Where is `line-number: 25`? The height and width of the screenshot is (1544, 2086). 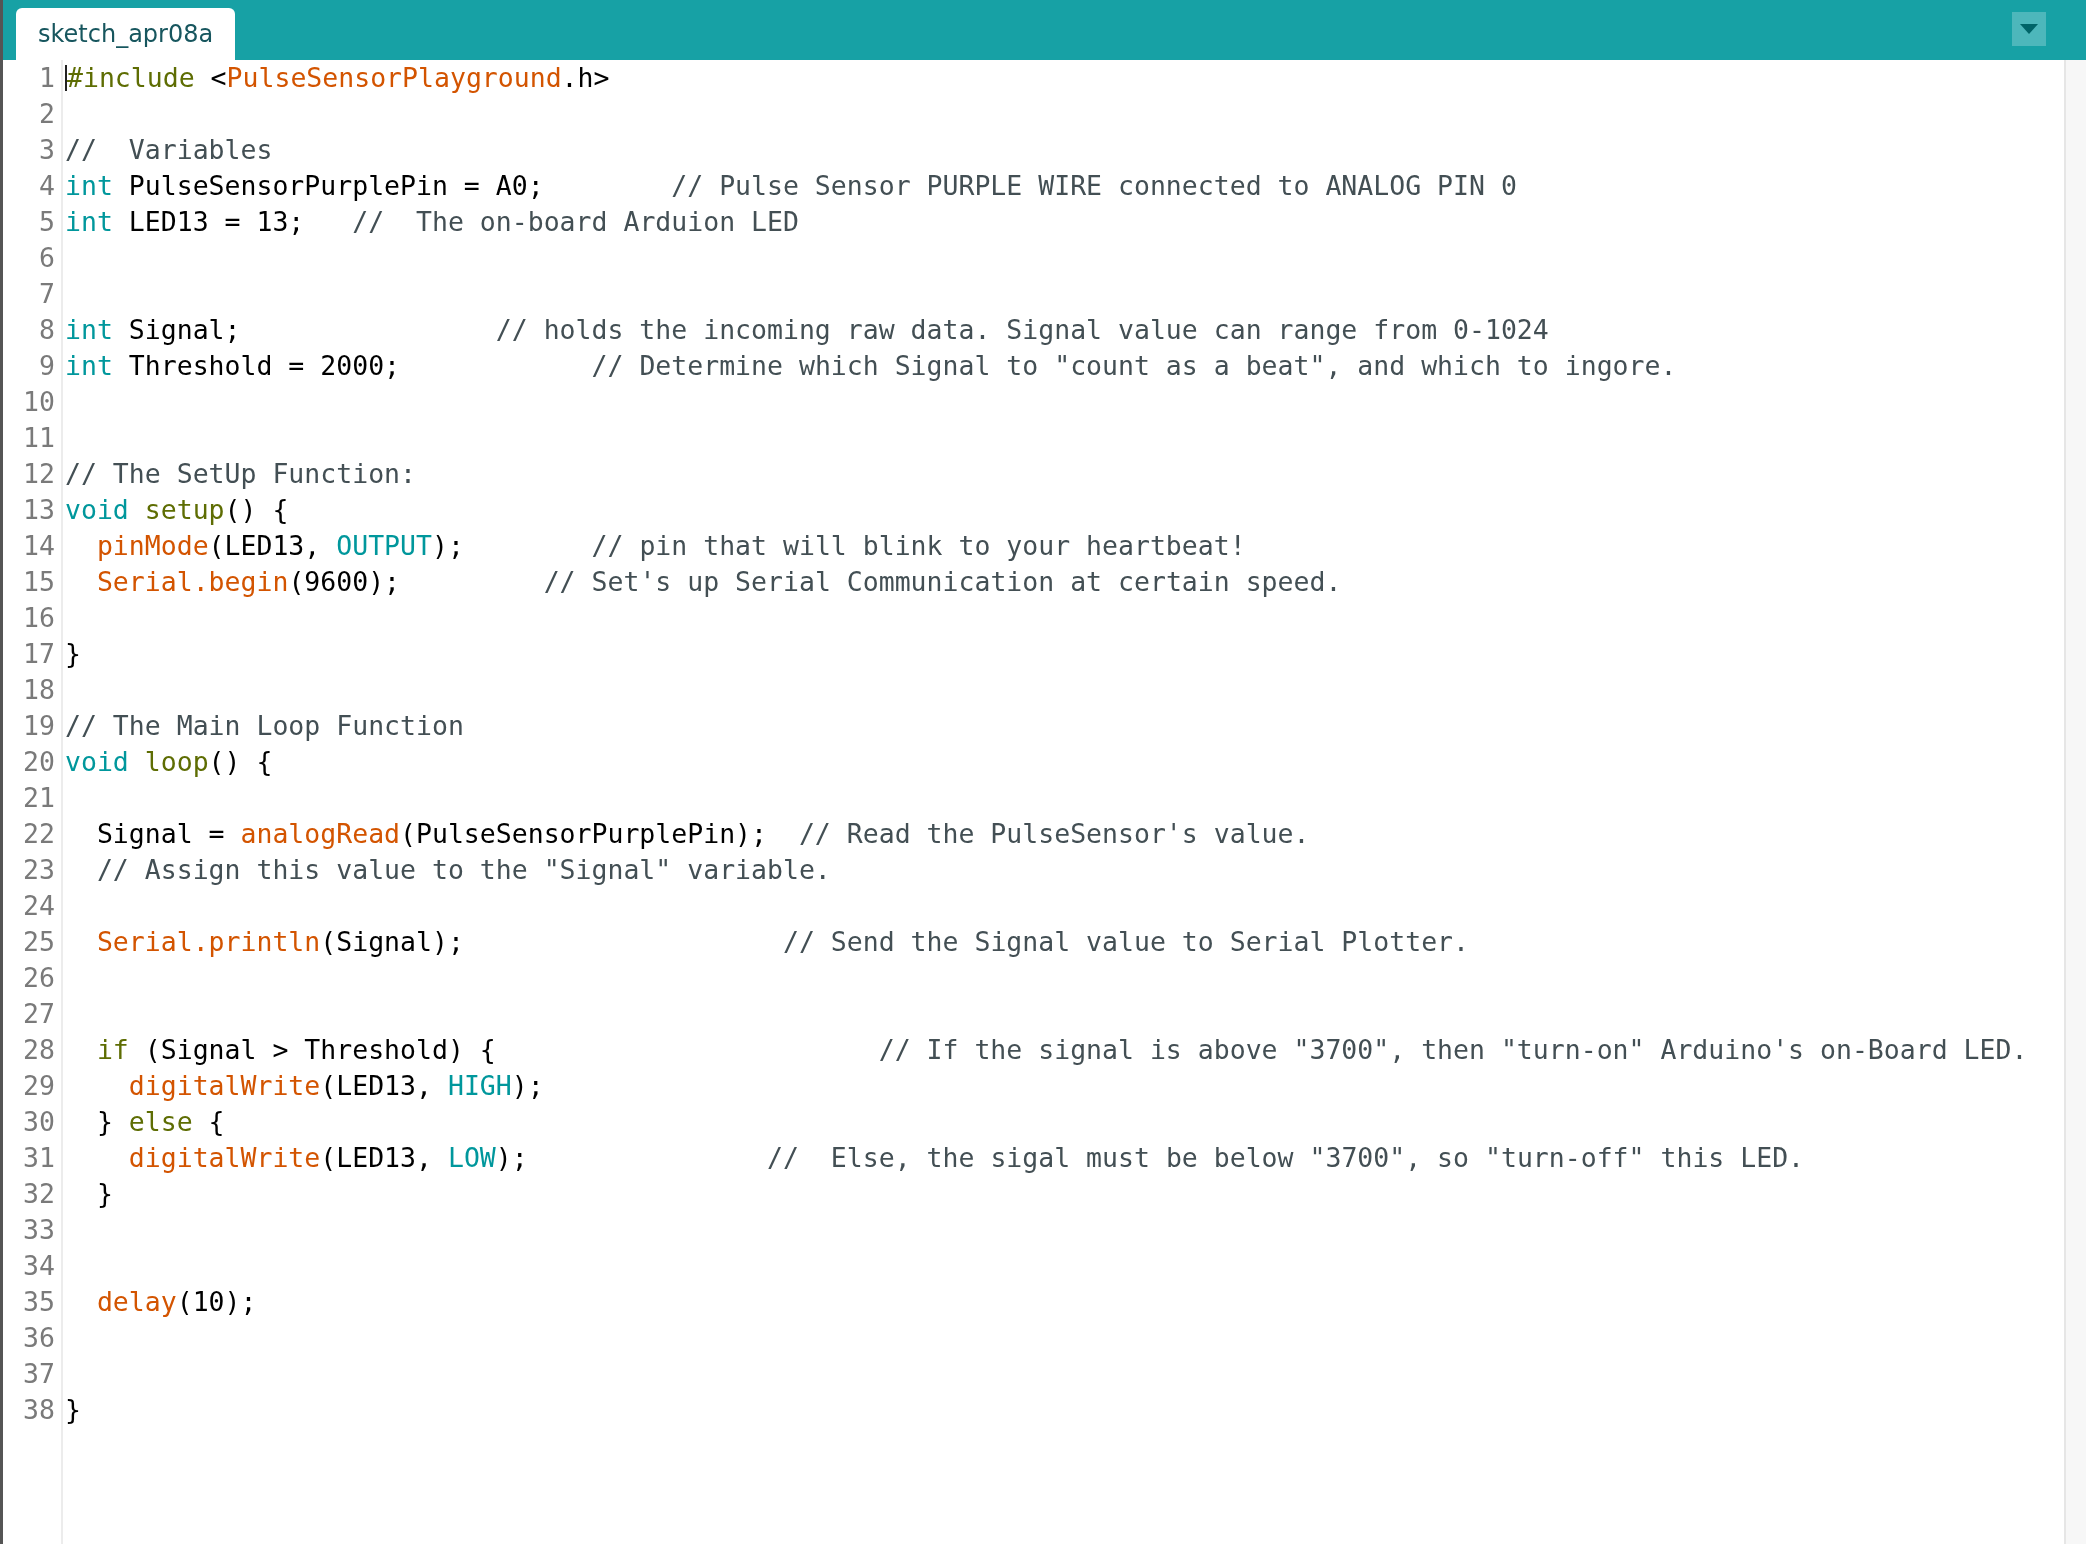 line-number: 25 is located at coordinates (38, 942).